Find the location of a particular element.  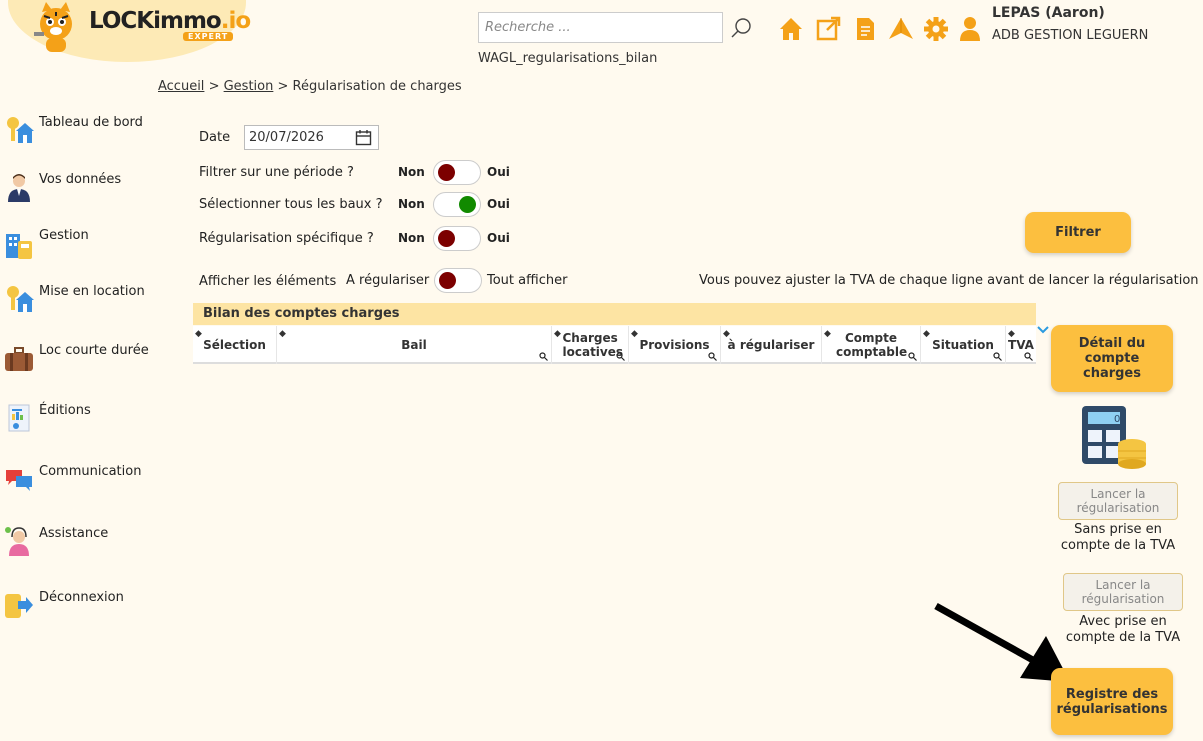

date-field: 20/07/2026 is located at coordinates (311, 137).